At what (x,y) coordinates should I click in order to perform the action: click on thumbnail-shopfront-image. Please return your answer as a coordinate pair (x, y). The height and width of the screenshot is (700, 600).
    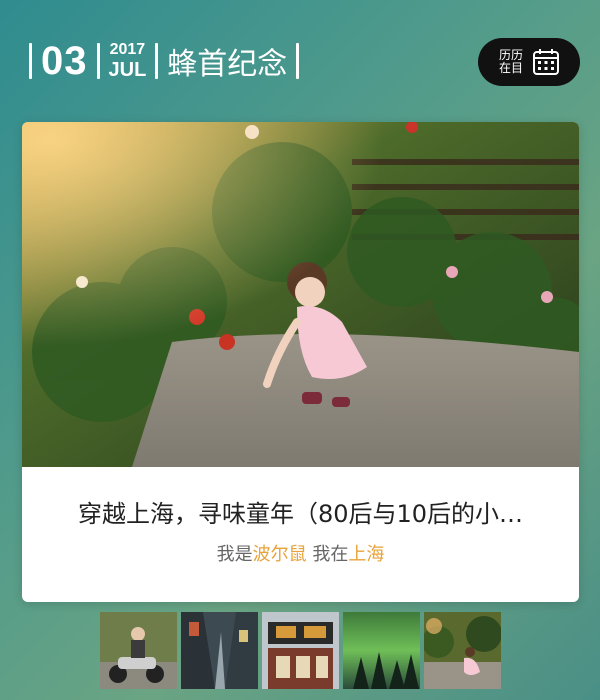
    Looking at the image, I should click on (300, 650).